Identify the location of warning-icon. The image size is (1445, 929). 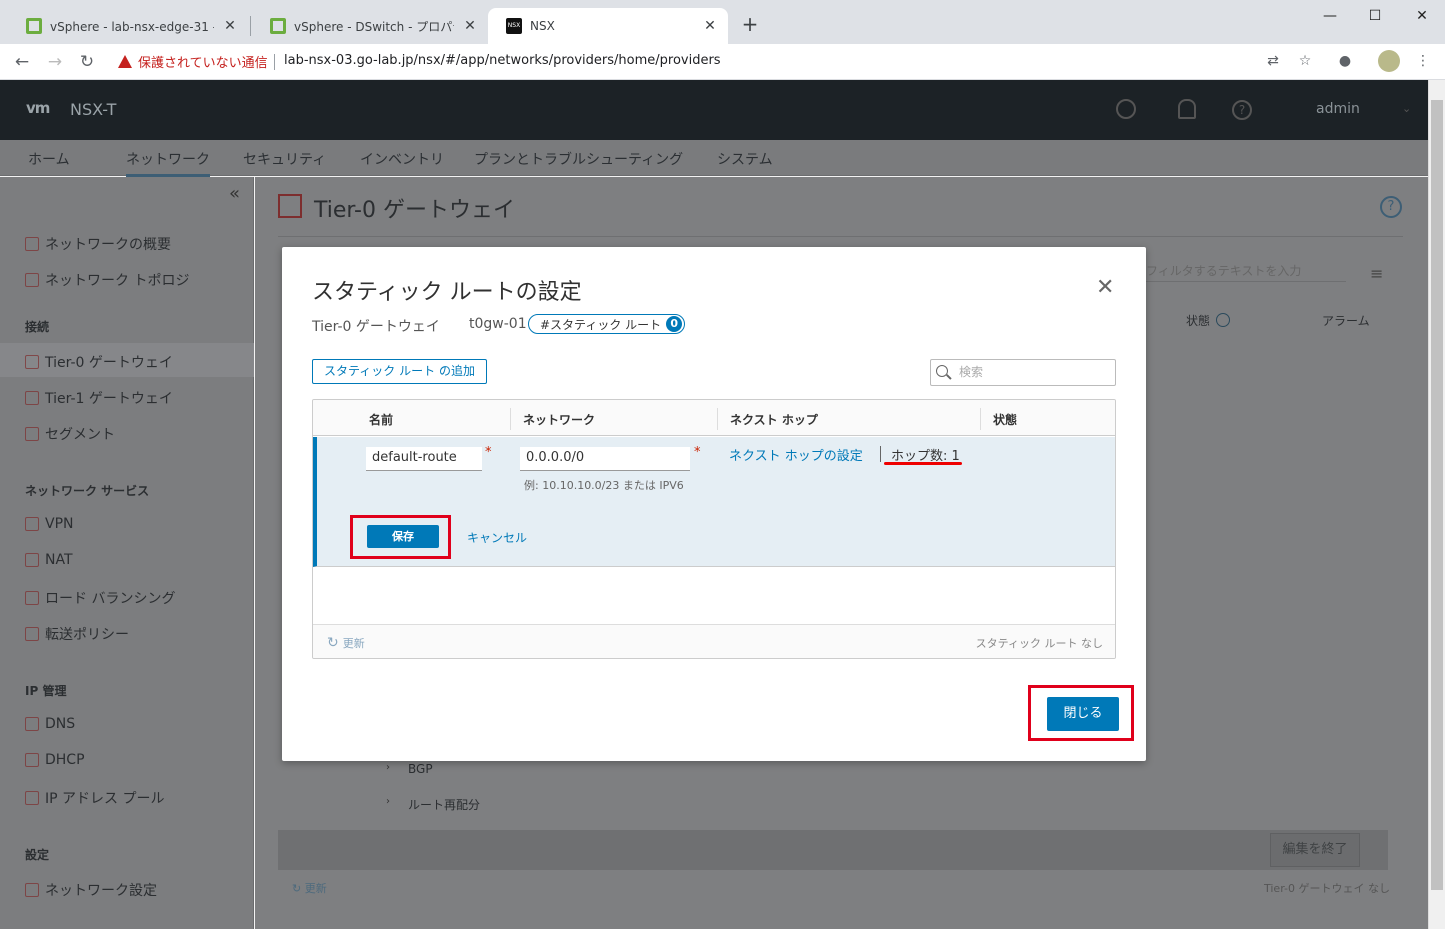
(125, 61).